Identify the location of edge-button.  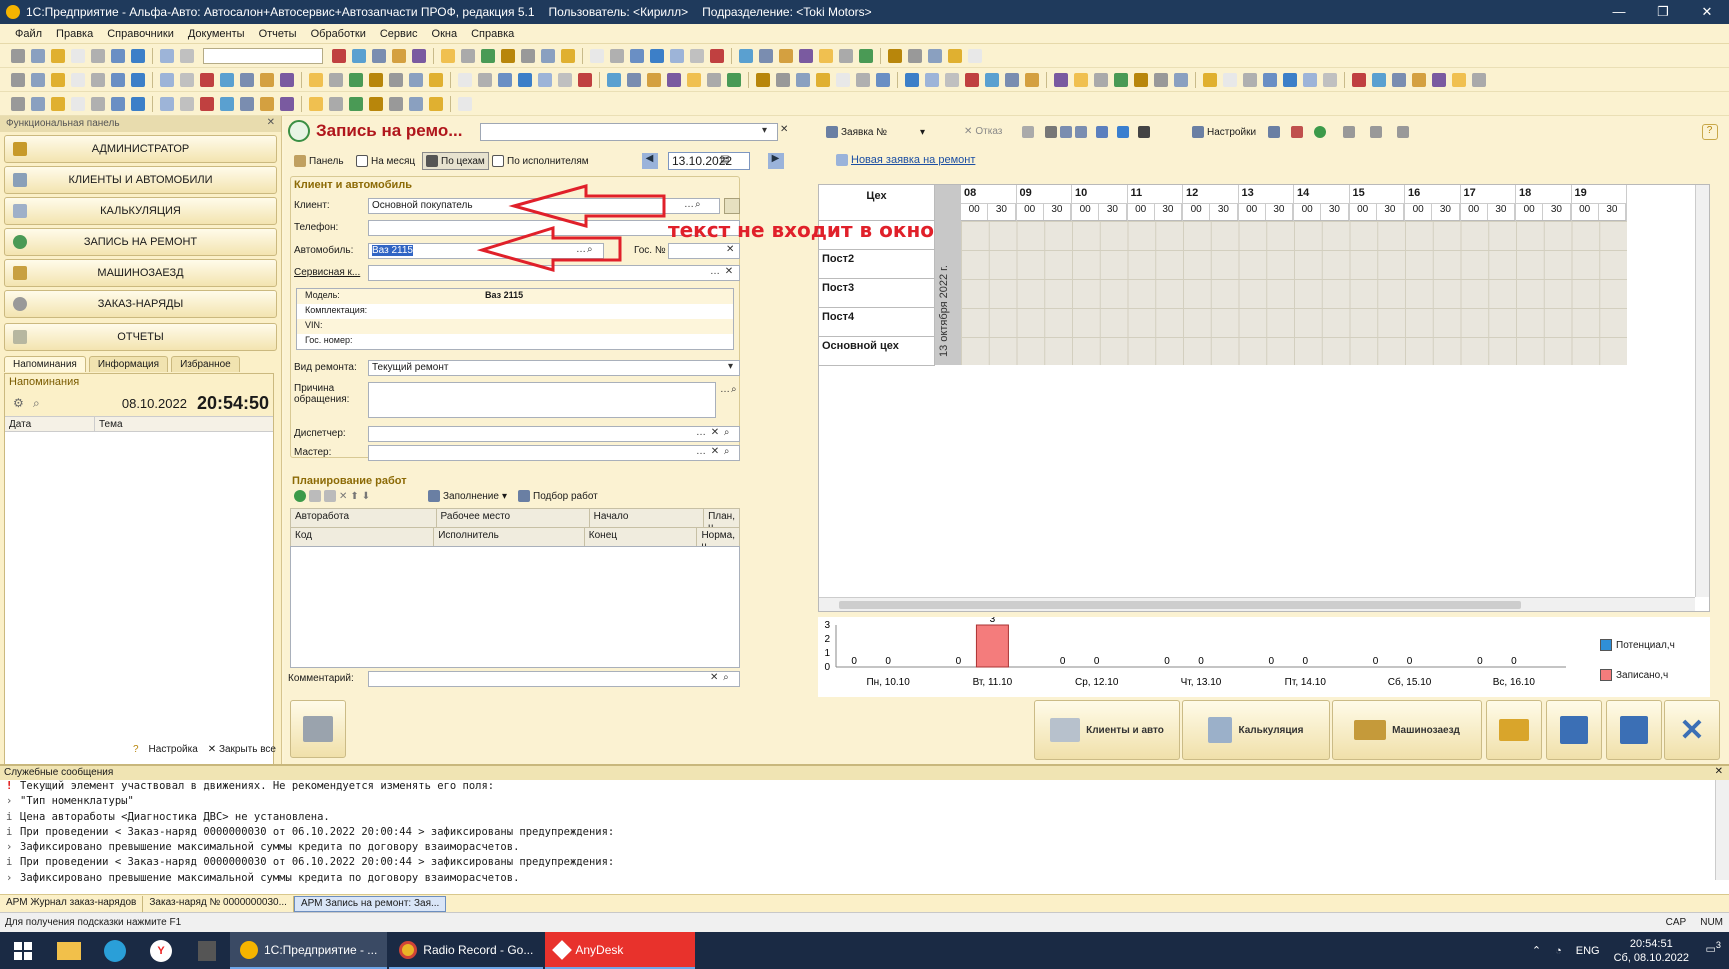
(115, 951).